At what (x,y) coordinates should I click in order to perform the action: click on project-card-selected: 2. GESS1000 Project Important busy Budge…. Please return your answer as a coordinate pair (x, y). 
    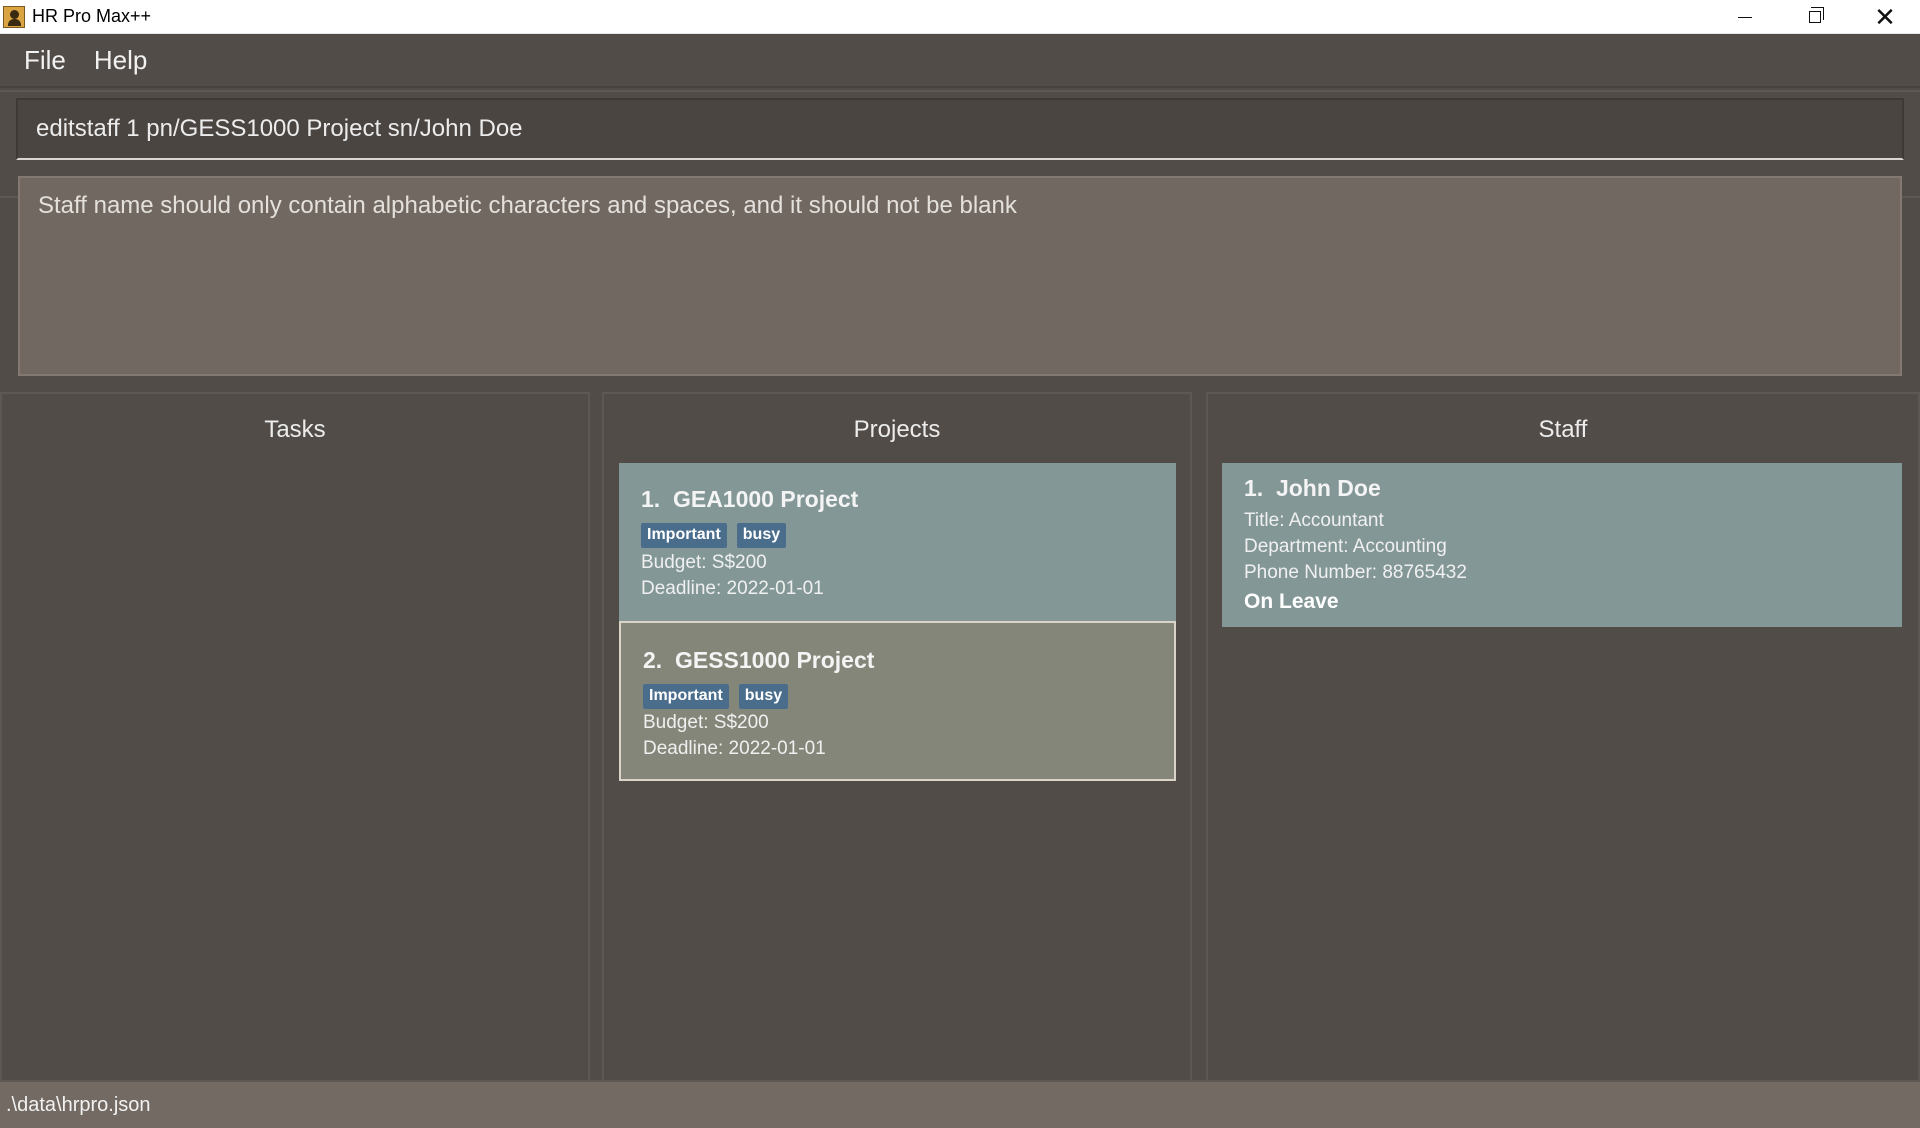
    Looking at the image, I should click on (897, 701).